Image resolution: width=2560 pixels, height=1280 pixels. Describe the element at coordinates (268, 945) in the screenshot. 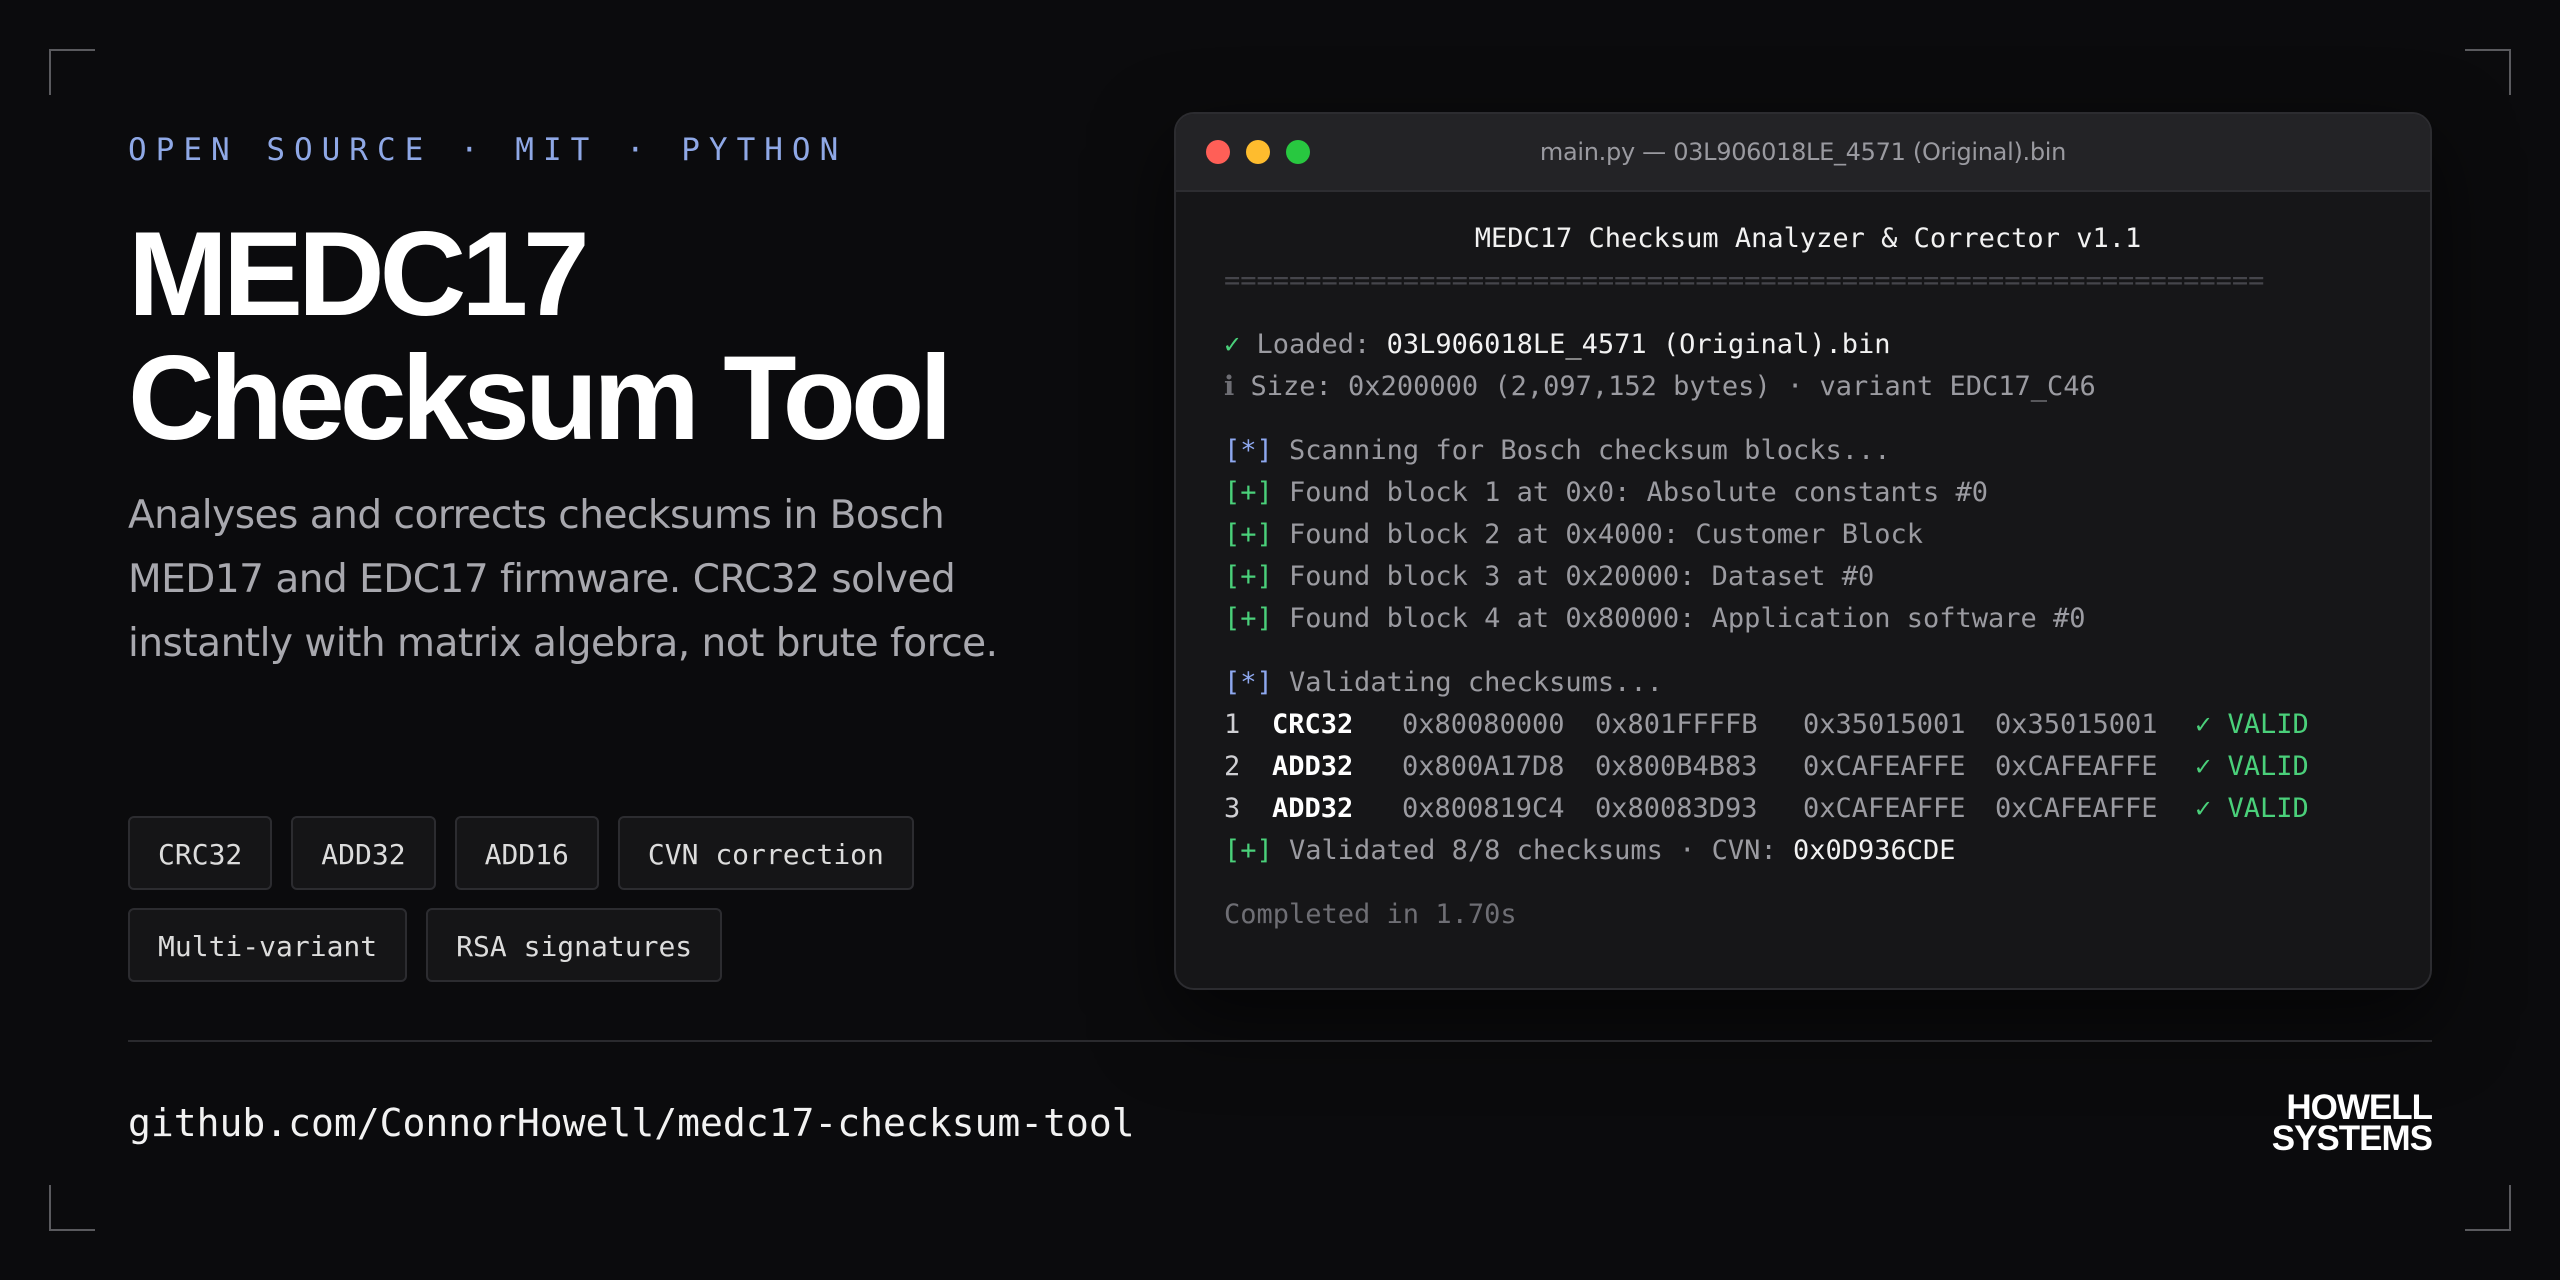

I see `tag-multi-variant: Multi-variant` at that location.